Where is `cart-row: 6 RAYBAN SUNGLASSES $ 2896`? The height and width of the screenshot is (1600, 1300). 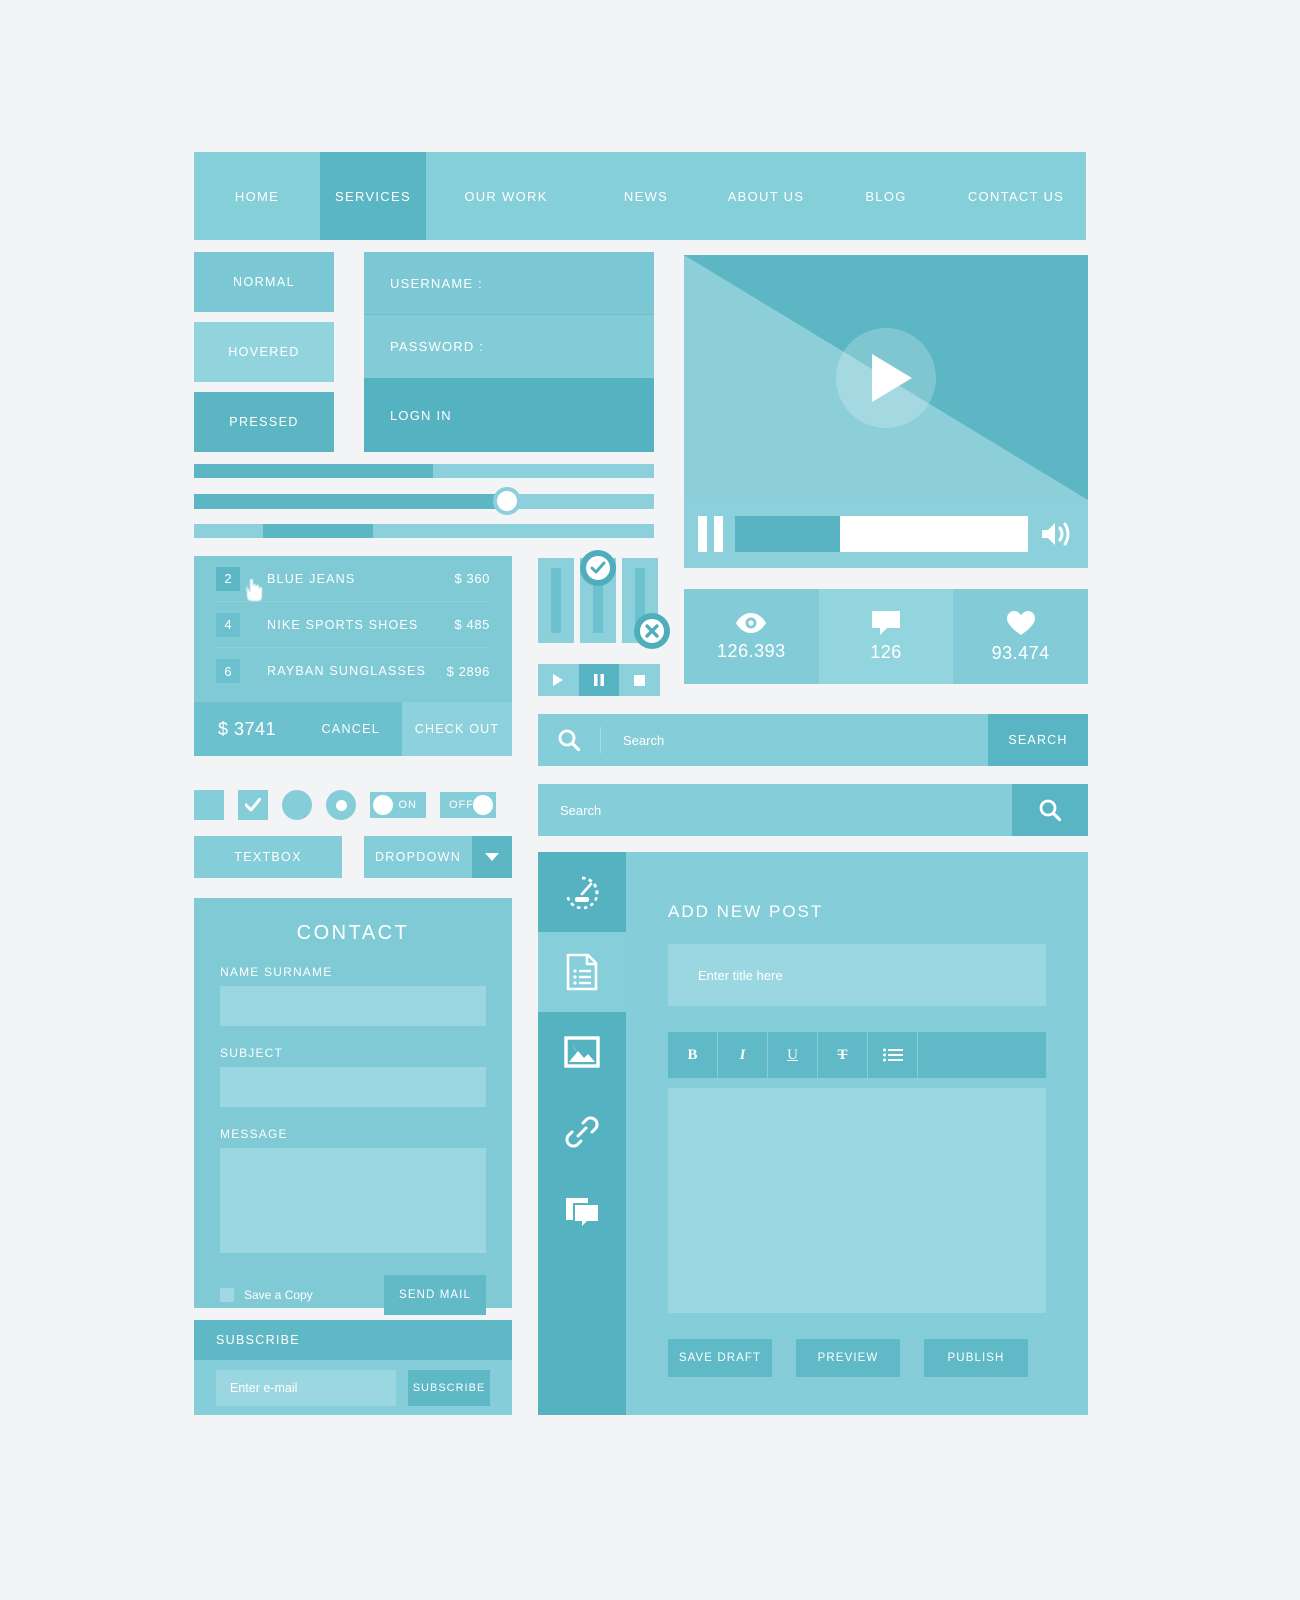
cart-row: 6 RAYBAN SUNGLASSES $ 2896 is located at coordinates (353, 671).